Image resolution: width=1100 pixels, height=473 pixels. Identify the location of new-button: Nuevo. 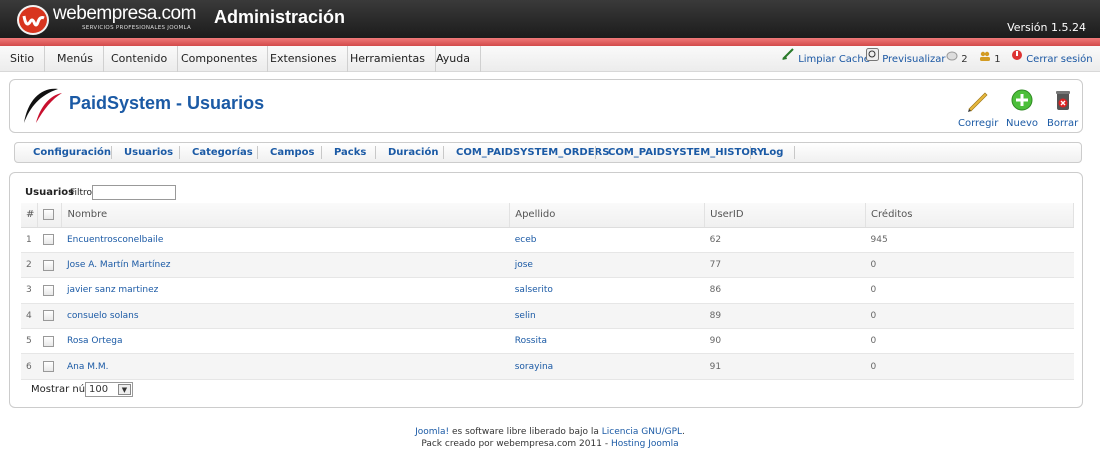
(1022, 108).